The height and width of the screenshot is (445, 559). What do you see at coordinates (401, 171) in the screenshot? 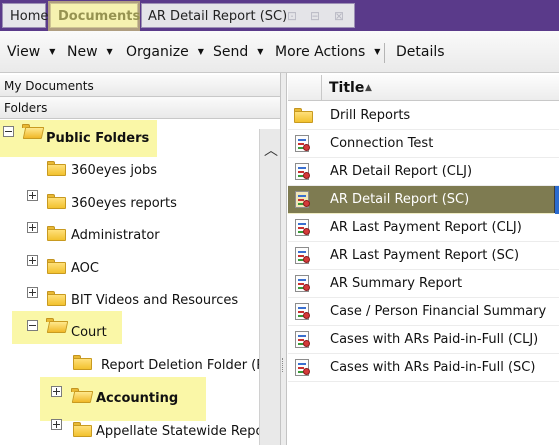
I see `list-item-label: AR Detail Report (CLJ)` at bounding box center [401, 171].